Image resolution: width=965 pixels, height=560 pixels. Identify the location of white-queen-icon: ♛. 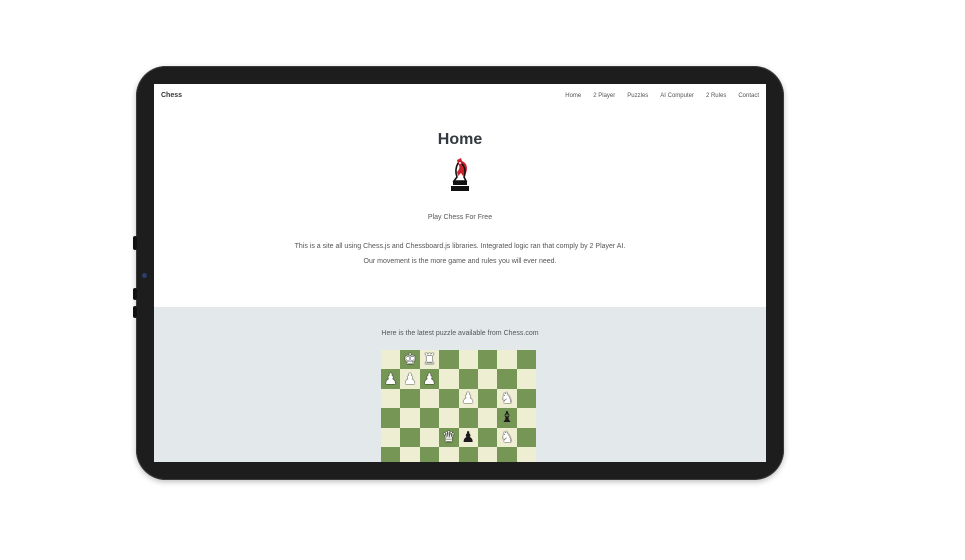
(448, 437).